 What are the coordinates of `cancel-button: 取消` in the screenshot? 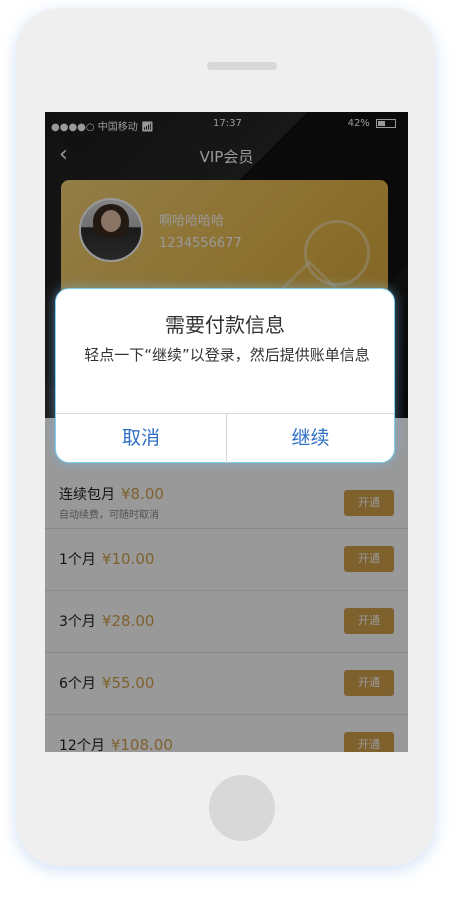 It's located at (141, 438).